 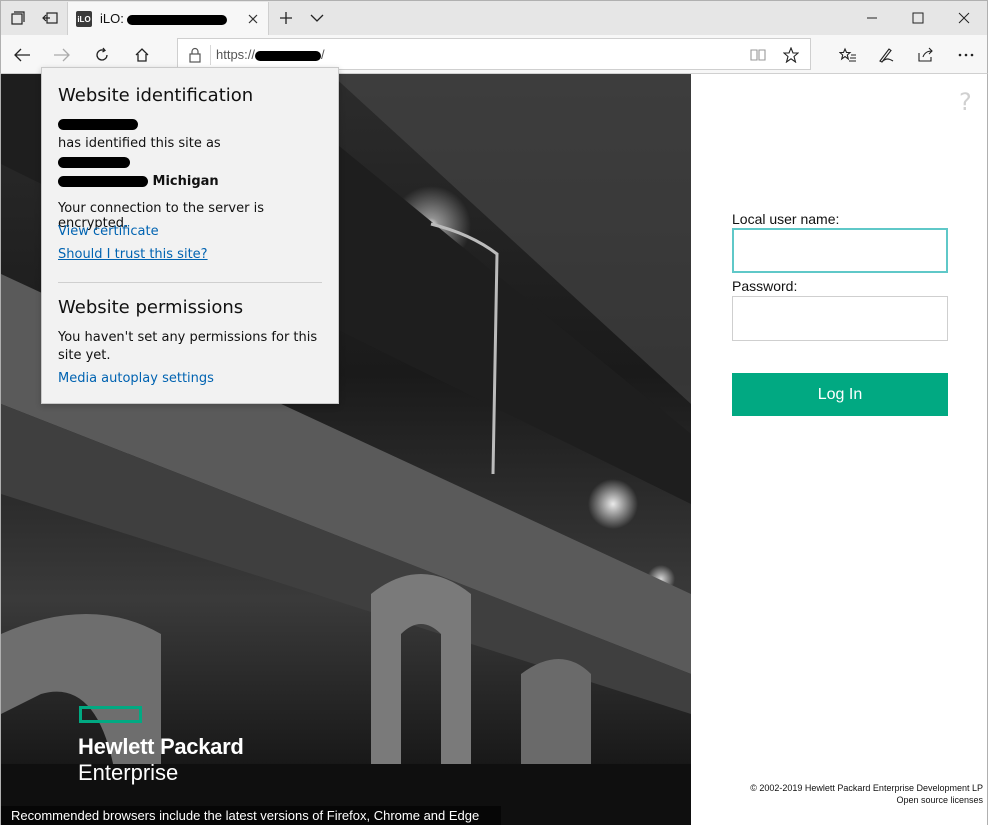 I want to click on arrow-right-icon, so click(x=62, y=55).